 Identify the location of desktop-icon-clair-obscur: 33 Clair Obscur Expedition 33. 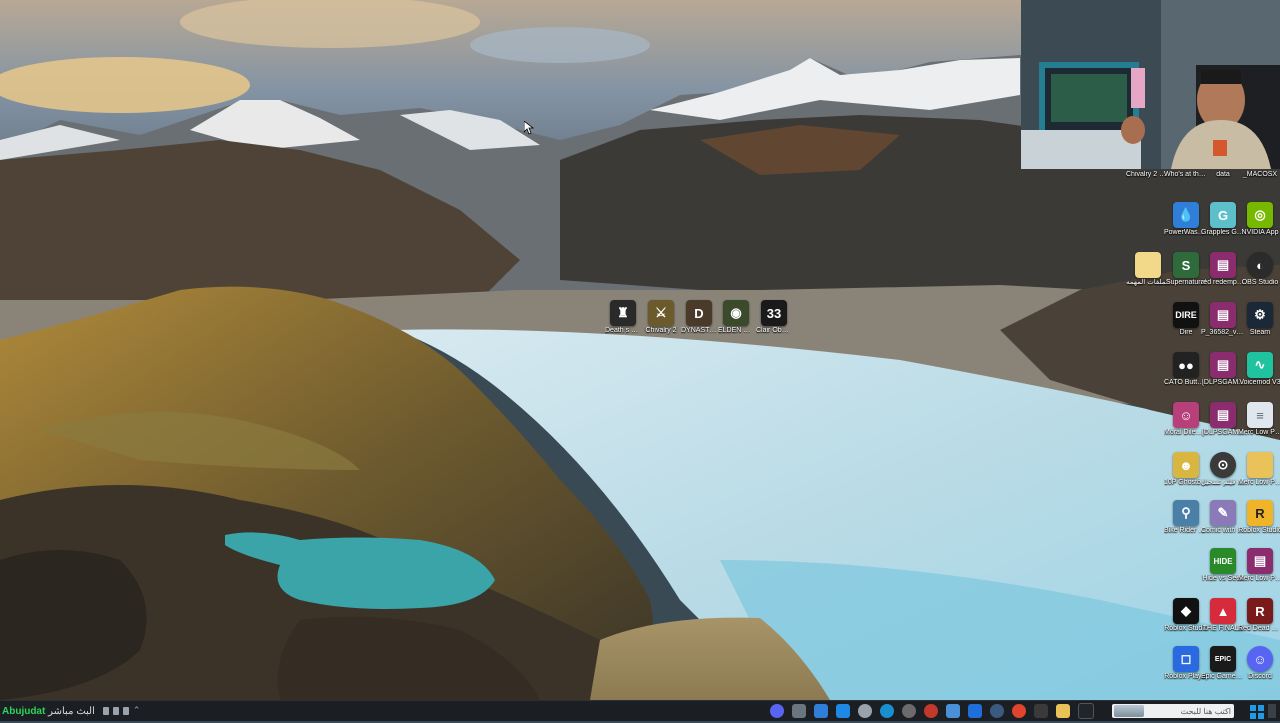
(774, 317).